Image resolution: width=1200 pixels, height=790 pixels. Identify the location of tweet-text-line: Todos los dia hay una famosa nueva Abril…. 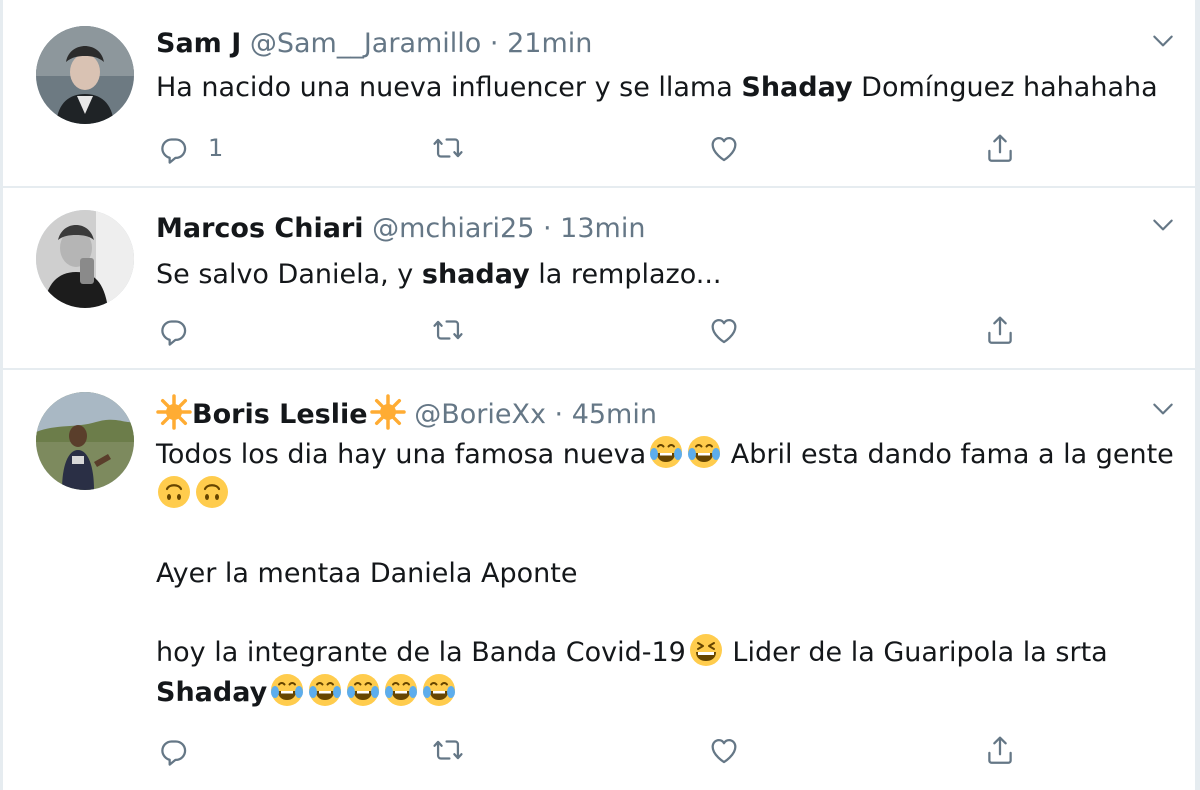
(665, 454).